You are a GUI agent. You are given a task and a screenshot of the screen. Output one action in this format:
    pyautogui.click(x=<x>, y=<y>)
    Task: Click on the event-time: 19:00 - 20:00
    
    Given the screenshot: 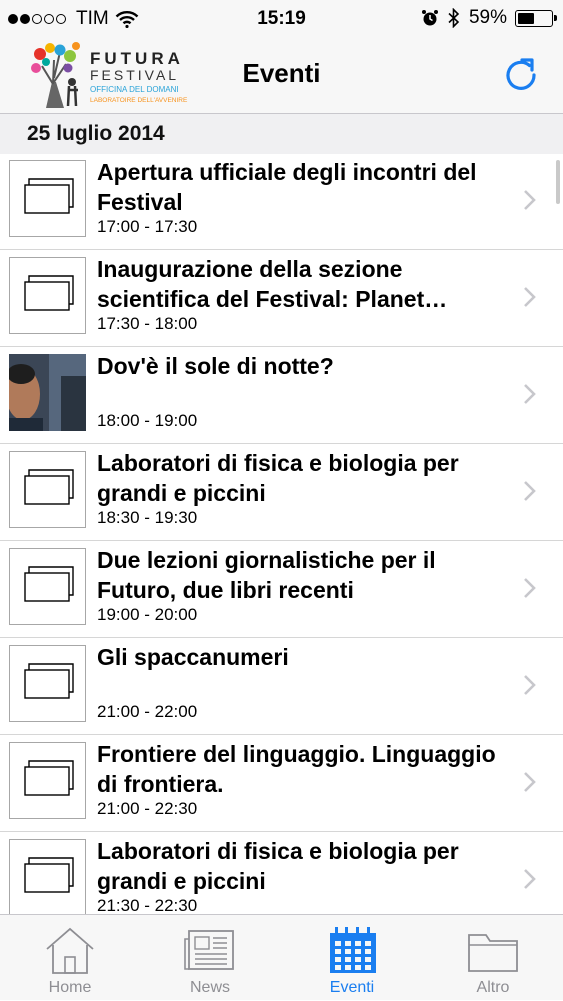 What is the action you would take?
    pyautogui.click(x=147, y=614)
    